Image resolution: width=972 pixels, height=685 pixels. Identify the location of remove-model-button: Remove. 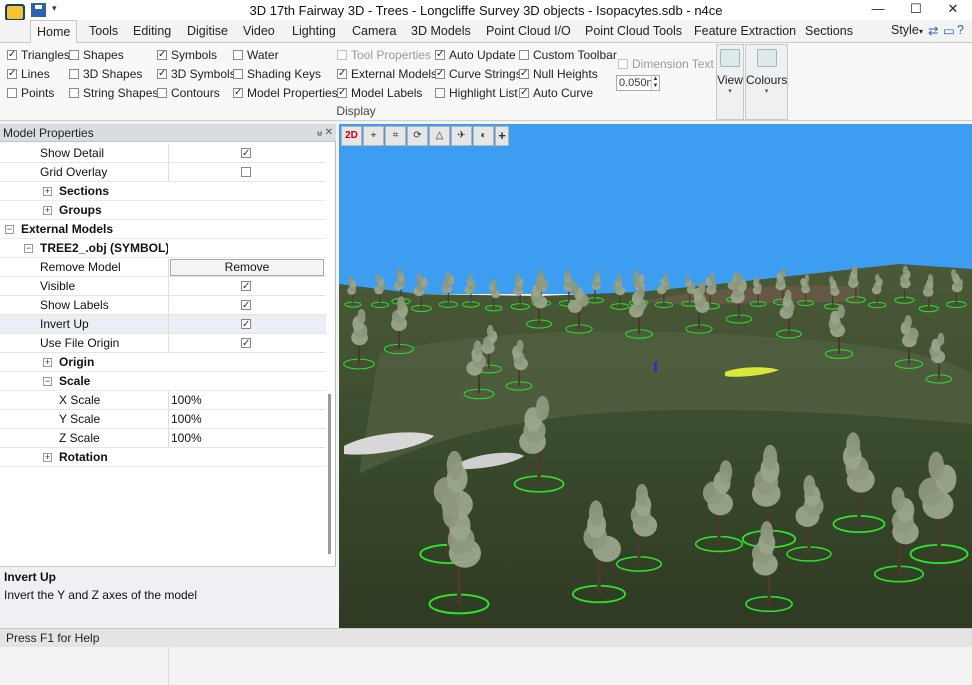
(247, 267).